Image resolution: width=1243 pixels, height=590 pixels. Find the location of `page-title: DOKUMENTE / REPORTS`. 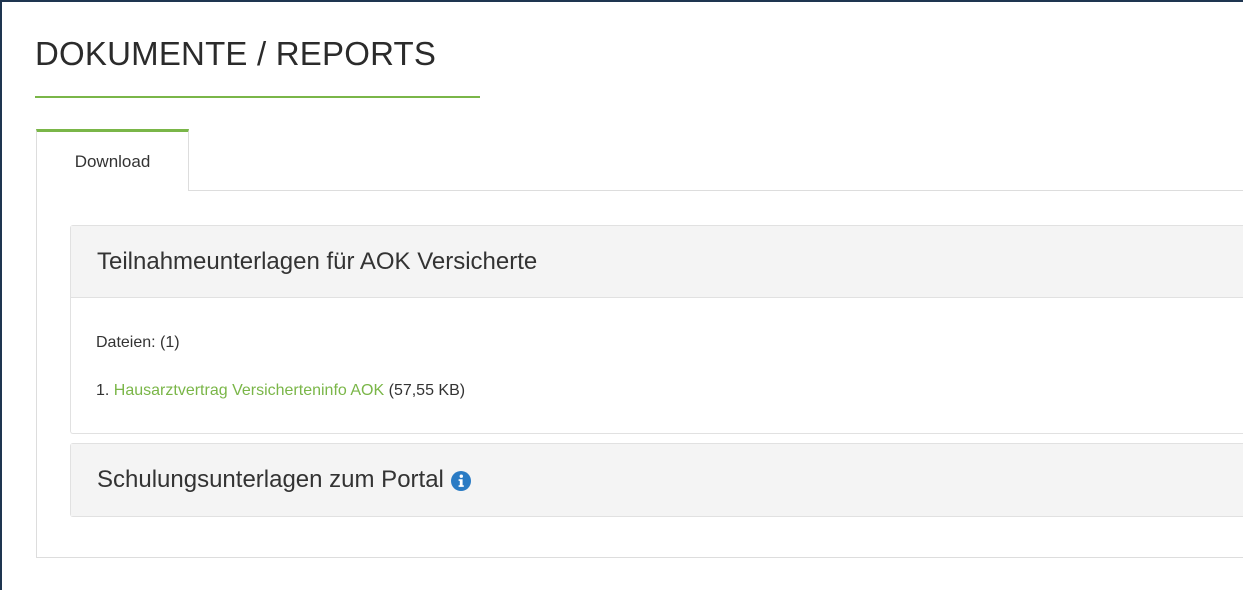

page-title: DOKUMENTE / REPORTS is located at coordinates (236, 53).